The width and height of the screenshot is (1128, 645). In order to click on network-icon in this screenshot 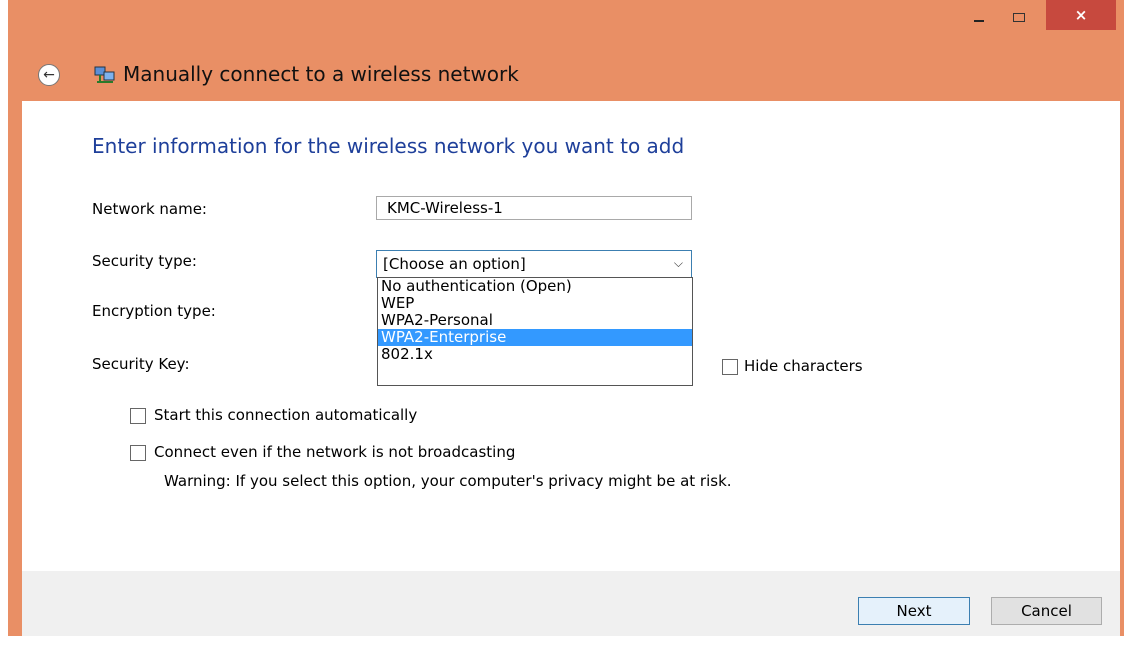, I will do `click(104, 74)`.